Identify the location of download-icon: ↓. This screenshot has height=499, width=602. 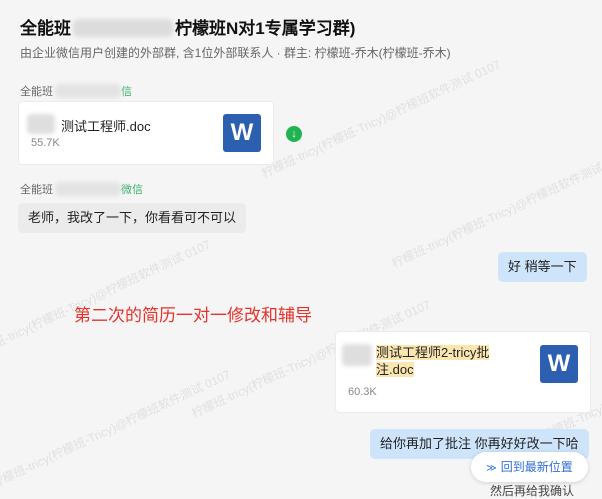
(294, 134).